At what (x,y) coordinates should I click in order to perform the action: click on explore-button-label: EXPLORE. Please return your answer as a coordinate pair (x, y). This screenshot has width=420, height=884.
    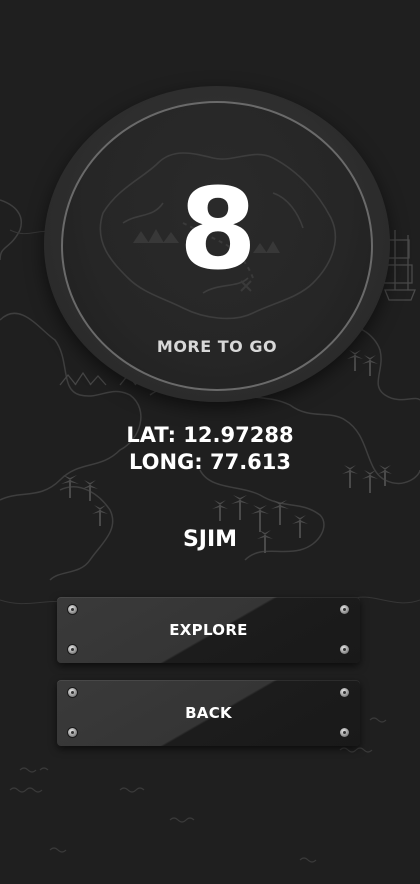
    Looking at the image, I should click on (208, 630).